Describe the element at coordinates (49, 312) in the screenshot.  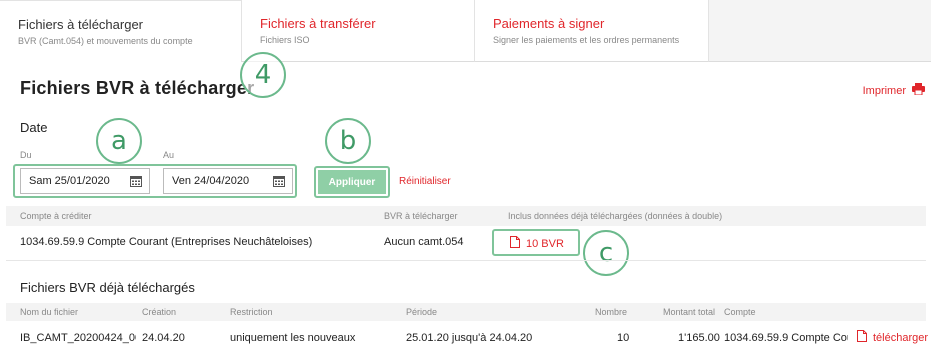
I see `column-header-filename: Nom du fichier` at that location.